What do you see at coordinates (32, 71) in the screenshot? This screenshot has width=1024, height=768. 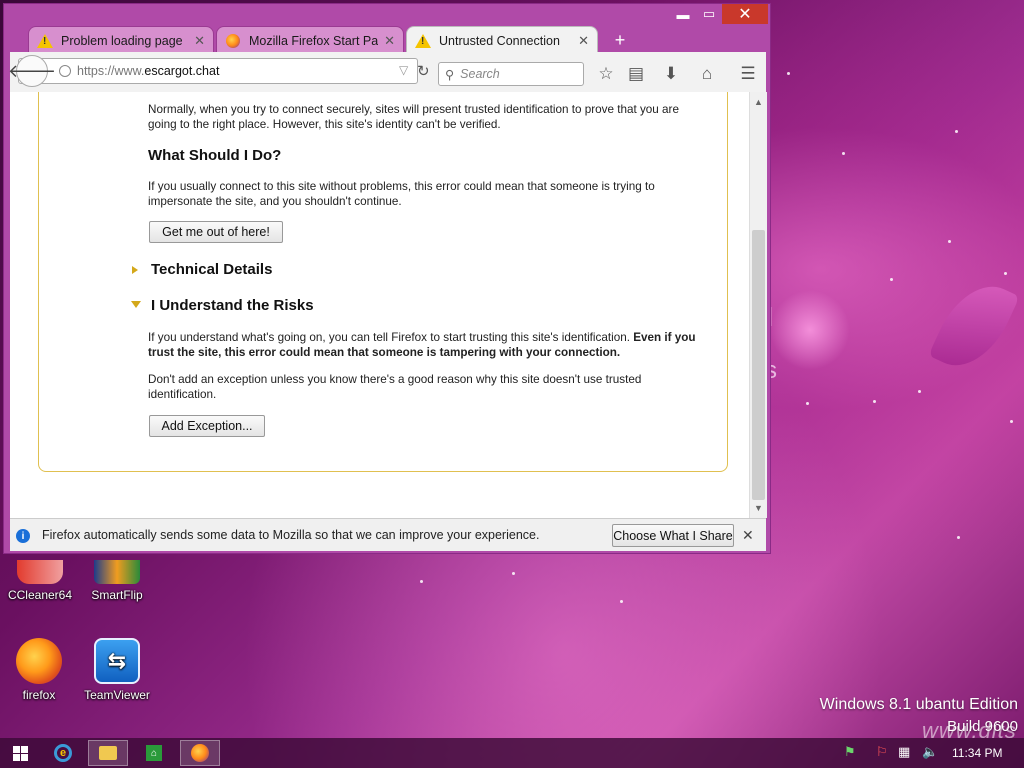 I see `back-button: 🡐` at bounding box center [32, 71].